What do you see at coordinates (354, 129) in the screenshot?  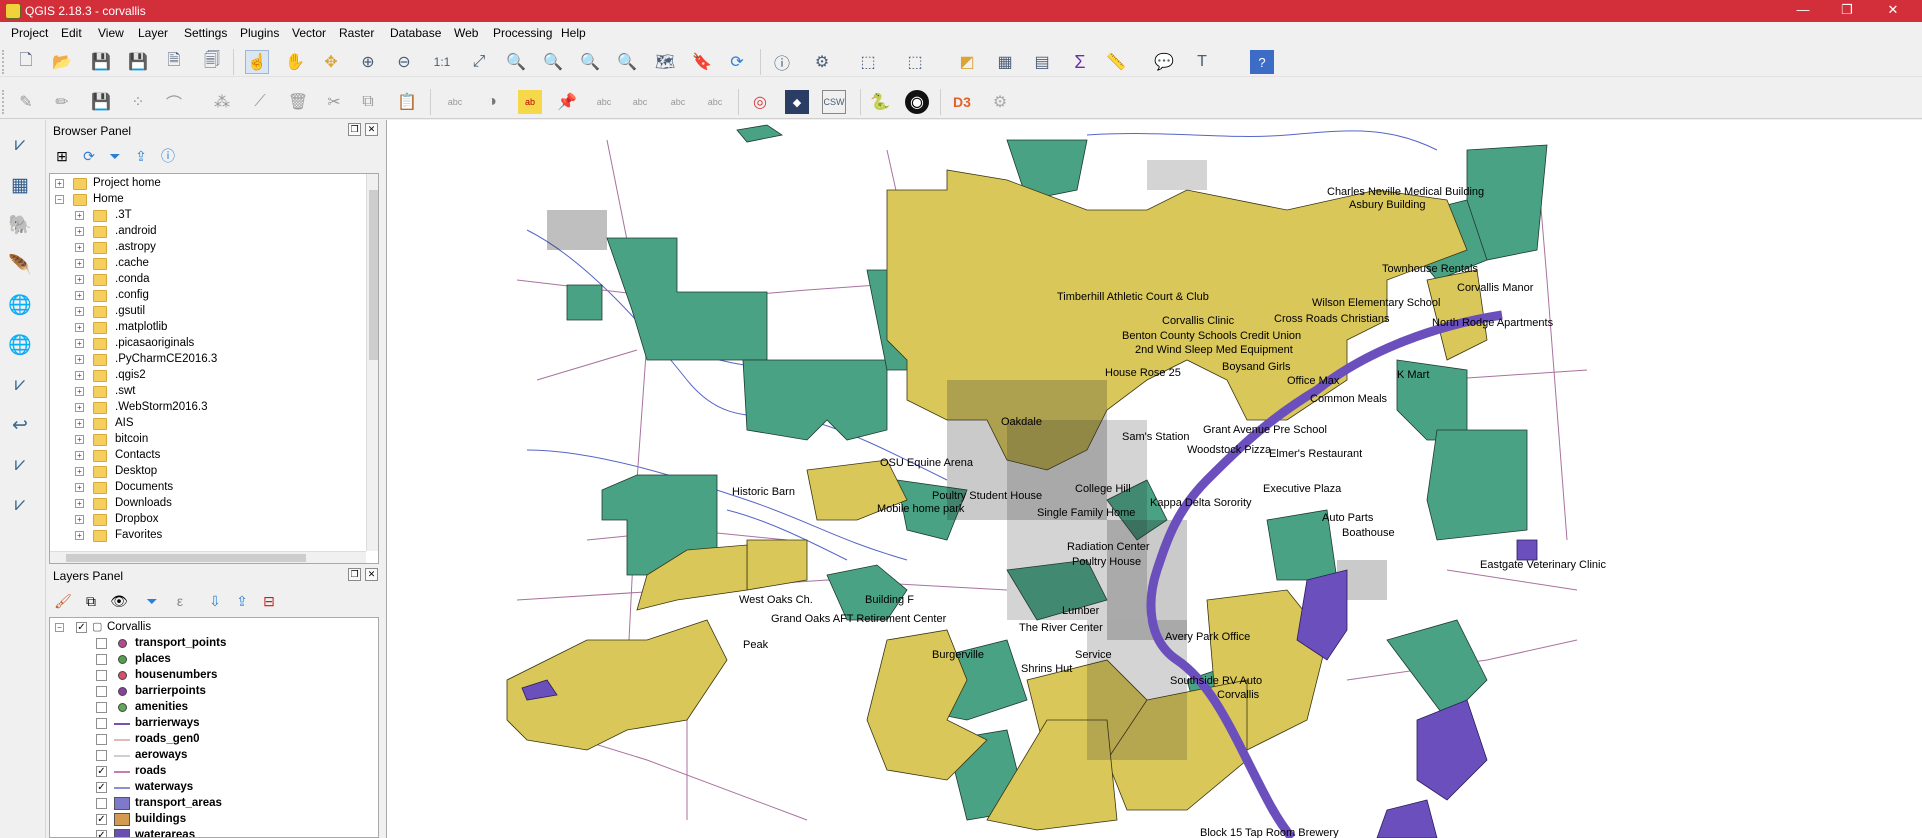 I see `float-panel-icon: ❐` at bounding box center [354, 129].